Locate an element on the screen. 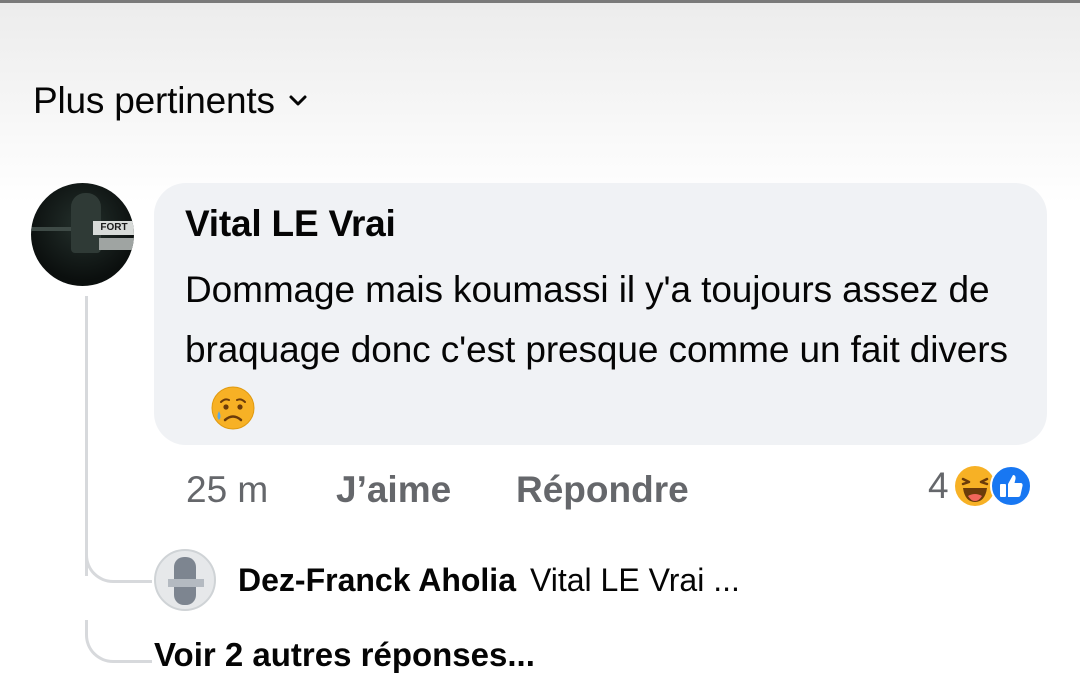 The width and height of the screenshot is (1080, 689). reaction-count: 4 is located at coordinates (938, 485).